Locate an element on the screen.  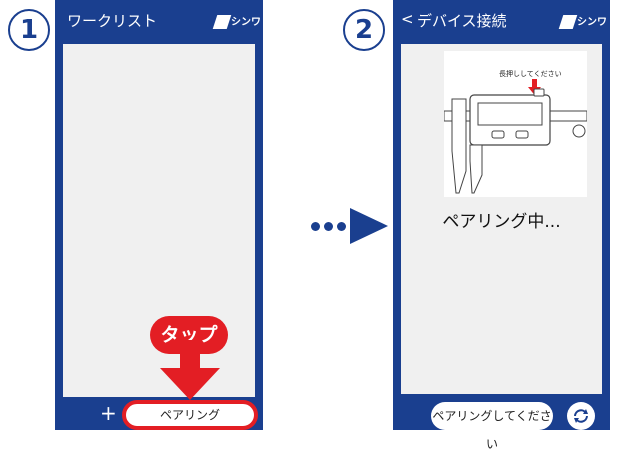
step-2-badge: 2 is located at coordinates (364, 30).